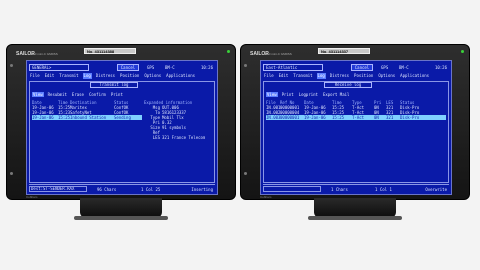  What do you see at coordinates (59, 67) in the screenshot?
I see `window-title: GENERAL>` at bounding box center [59, 67].